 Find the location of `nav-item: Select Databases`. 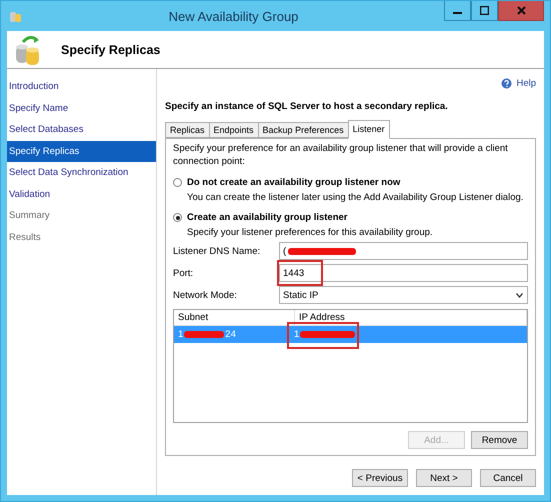

nav-item: Select Databases is located at coordinates (81, 129).